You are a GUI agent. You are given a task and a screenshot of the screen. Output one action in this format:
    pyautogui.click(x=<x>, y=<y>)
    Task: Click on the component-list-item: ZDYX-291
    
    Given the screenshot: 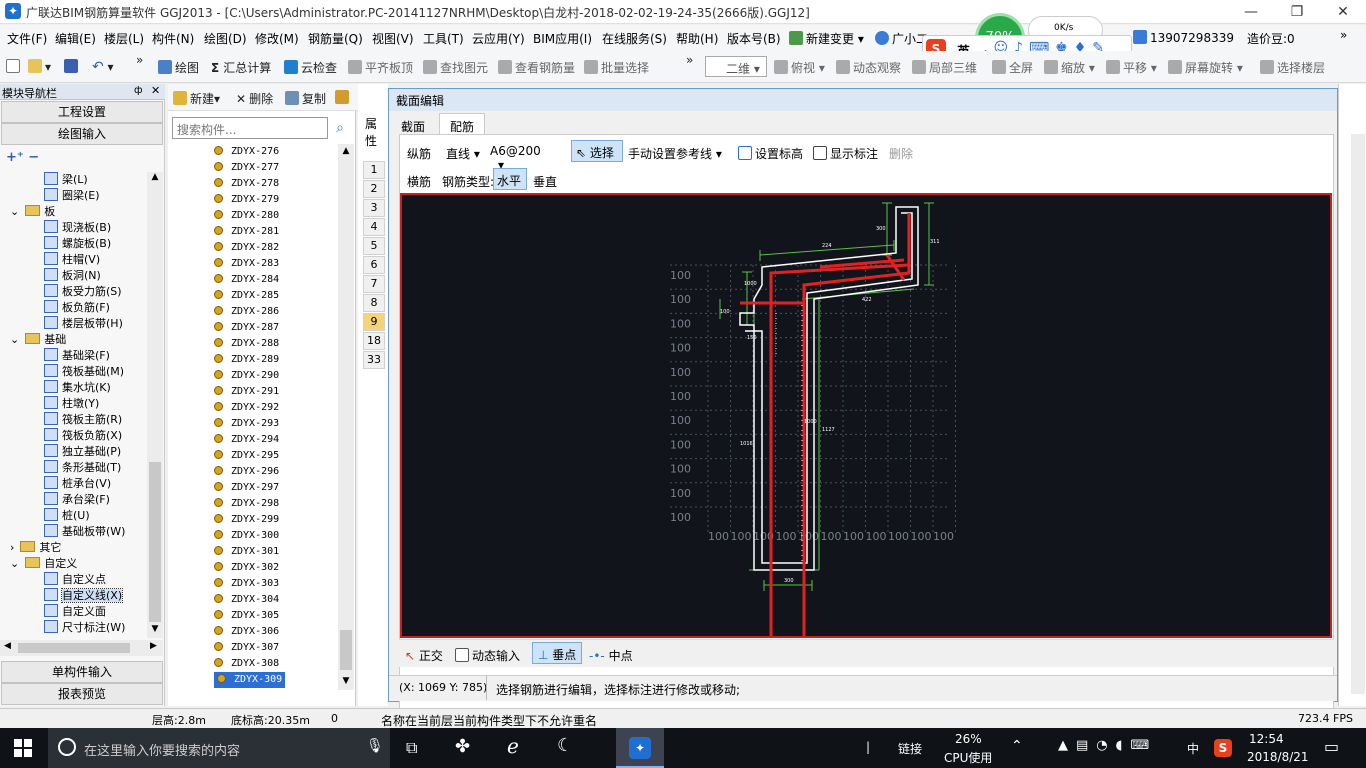 What is the action you would take?
    pyautogui.click(x=246, y=392)
    